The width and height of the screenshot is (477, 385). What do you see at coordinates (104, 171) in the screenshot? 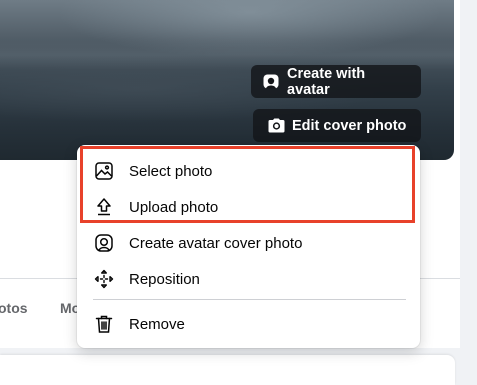
I see `image-icon` at bounding box center [104, 171].